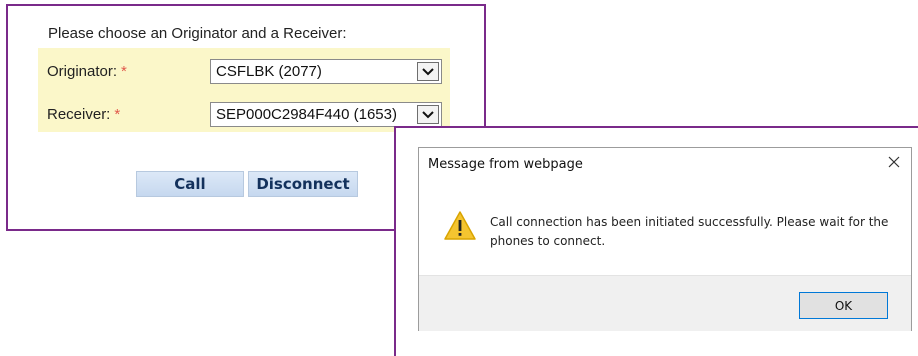 The height and width of the screenshot is (356, 918). Describe the element at coordinates (269, 71) in the screenshot. I see `originator-selected-value: CSFLBK (2077)` at that location.